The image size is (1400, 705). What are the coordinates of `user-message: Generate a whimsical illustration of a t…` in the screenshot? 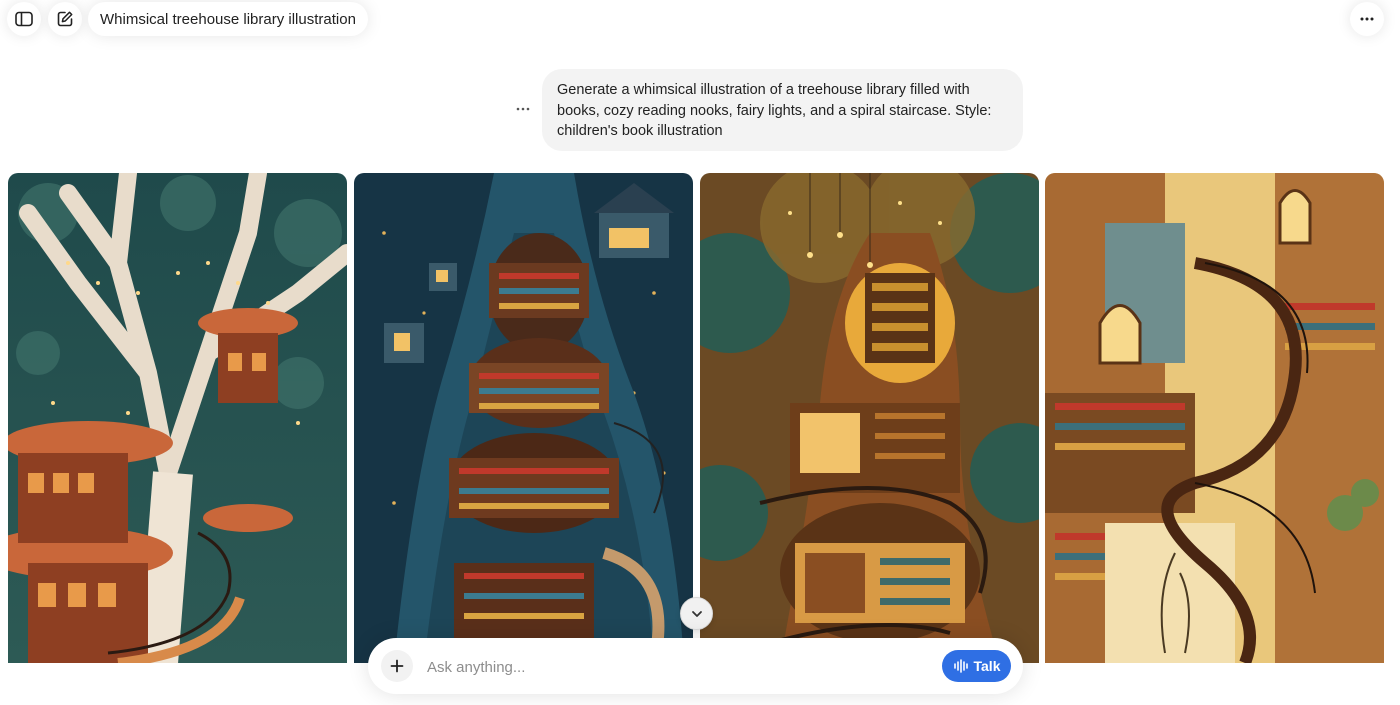 It's located at (782, 110).